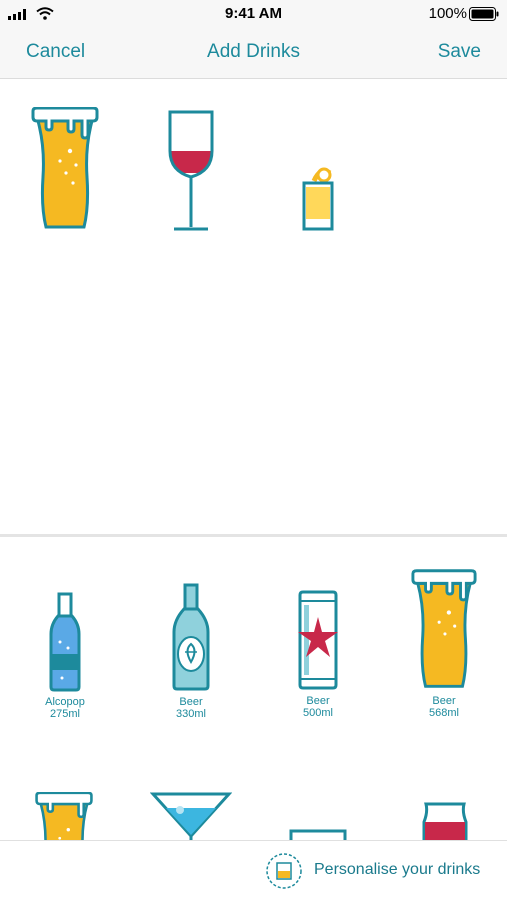 This screenshot has width=507, height=901. Describe the element at coordinates (318, 640) in the screenshot. I see `beer-can-icon` at that location.